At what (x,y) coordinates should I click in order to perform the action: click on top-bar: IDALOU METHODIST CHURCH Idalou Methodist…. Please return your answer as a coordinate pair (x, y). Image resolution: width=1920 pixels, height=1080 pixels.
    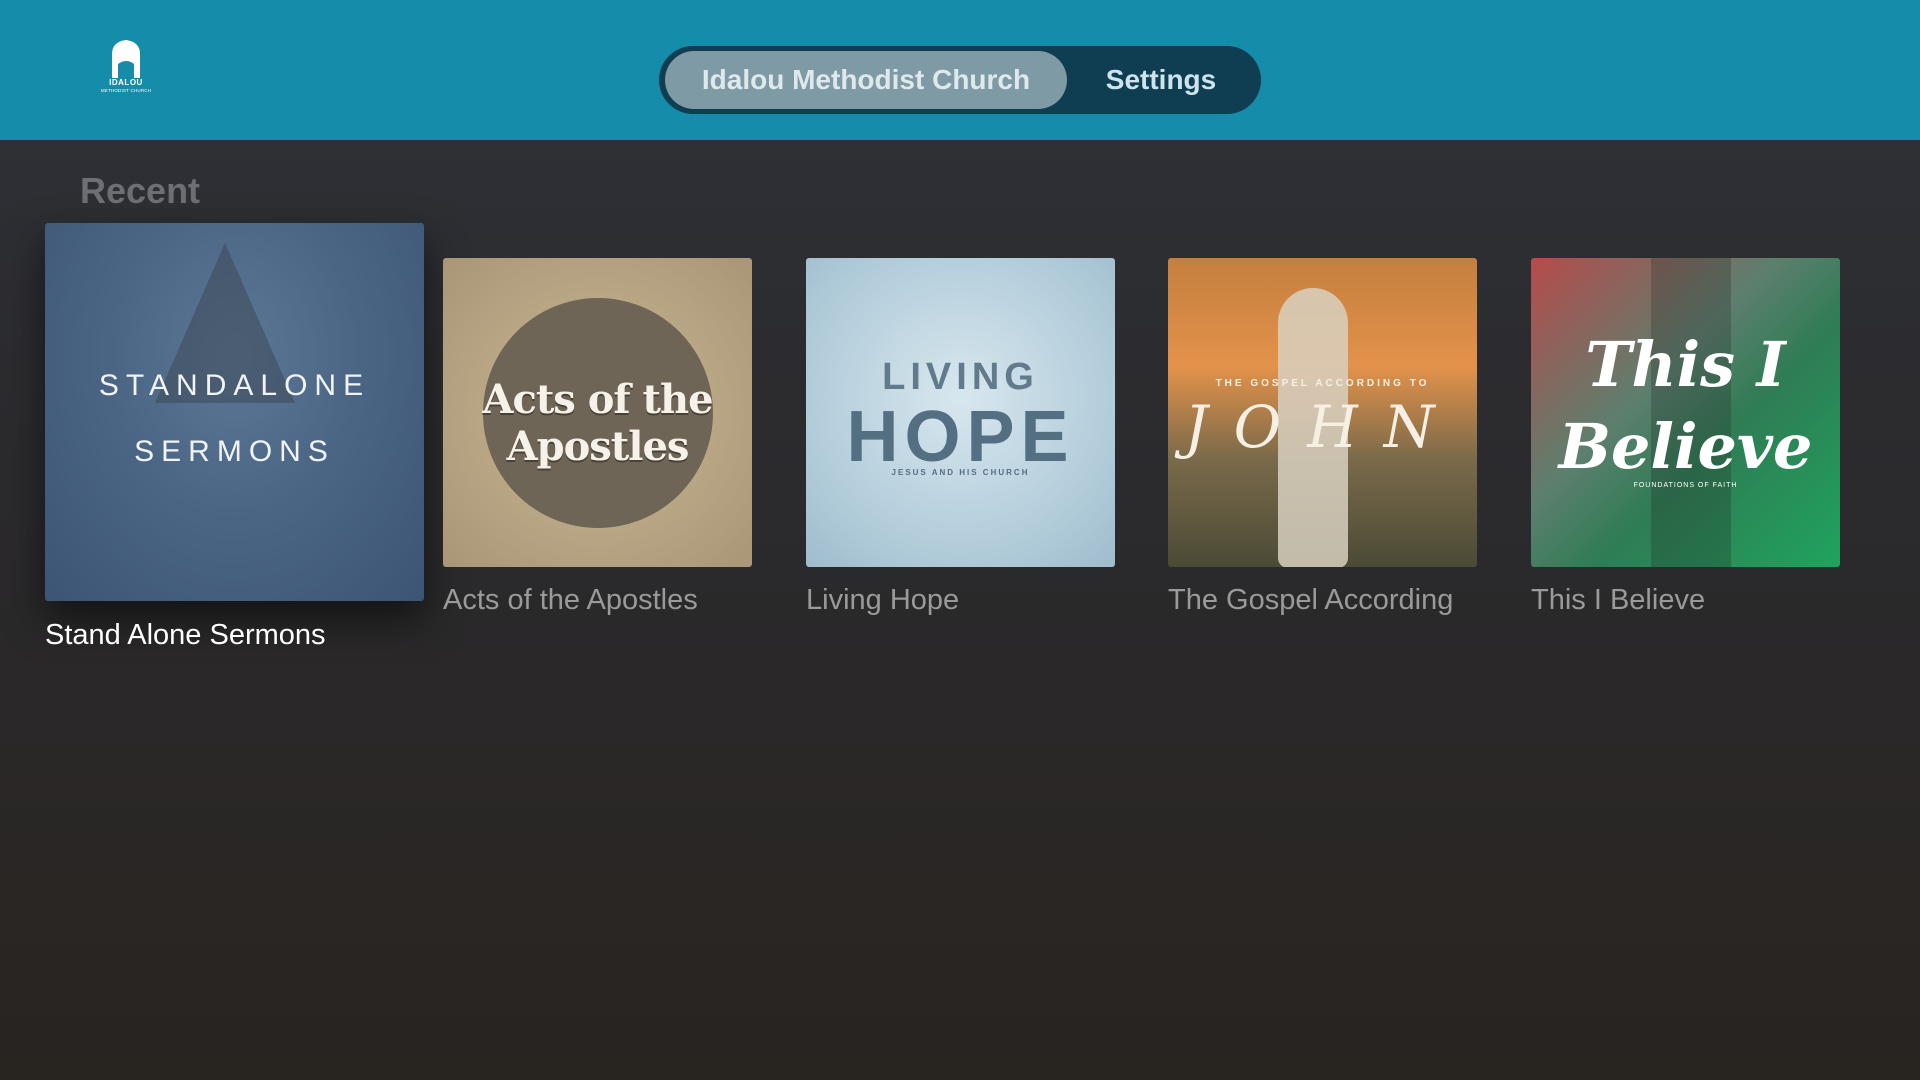
    Looking at the image, I should click on (960, 70).